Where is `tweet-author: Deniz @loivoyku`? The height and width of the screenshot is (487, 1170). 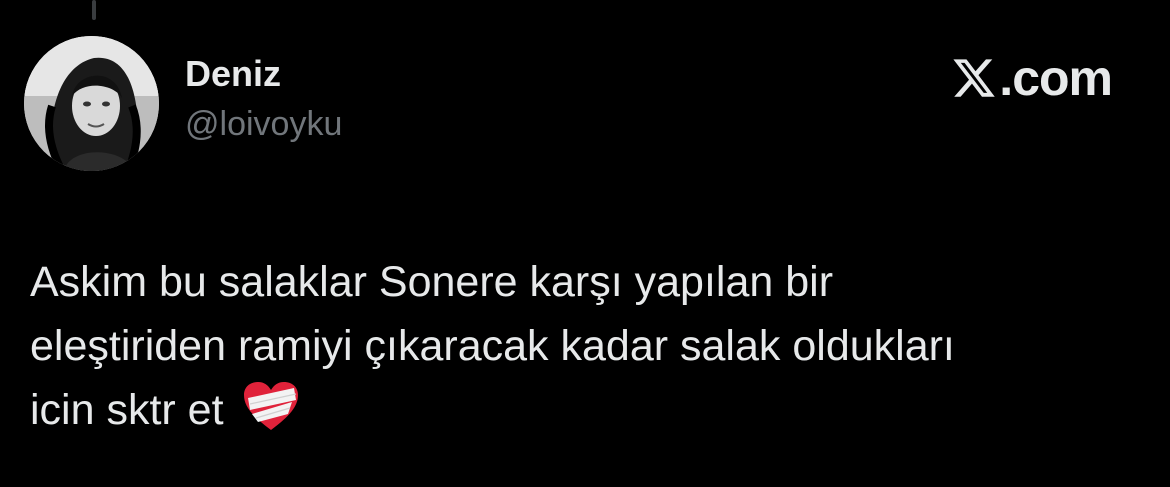
tweet-author: Deniz @loivoyku is located at coordinates (263, 99).